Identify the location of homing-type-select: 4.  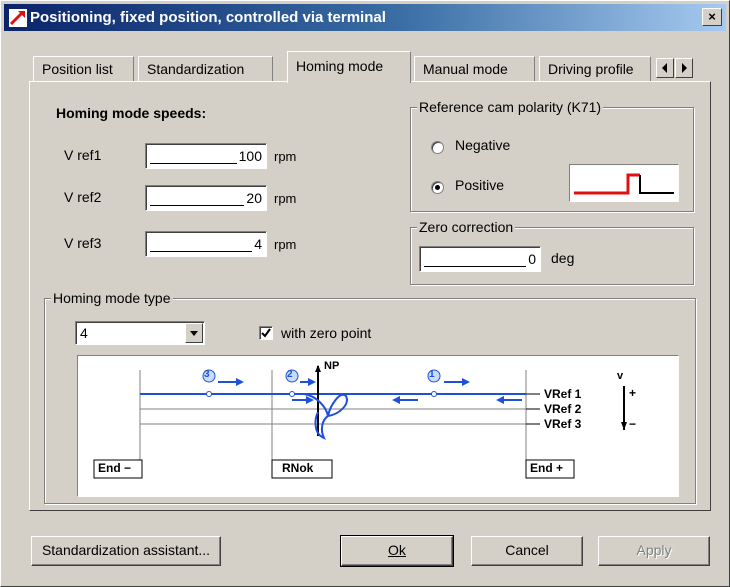
(140, 333).